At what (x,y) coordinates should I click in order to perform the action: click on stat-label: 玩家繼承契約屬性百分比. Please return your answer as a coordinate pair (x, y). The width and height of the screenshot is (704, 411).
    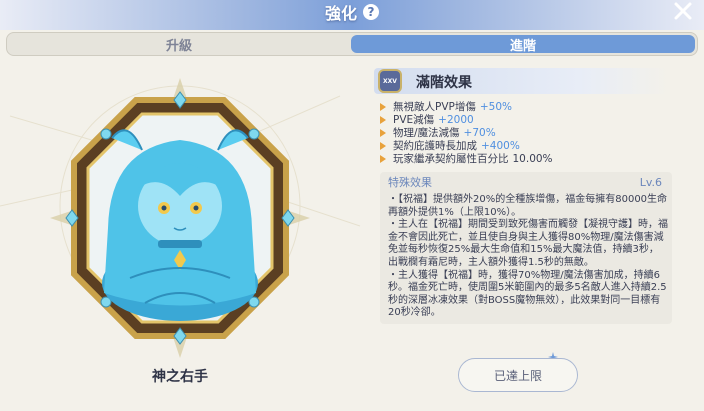
    Looking at the image, I should click on (451, 159).